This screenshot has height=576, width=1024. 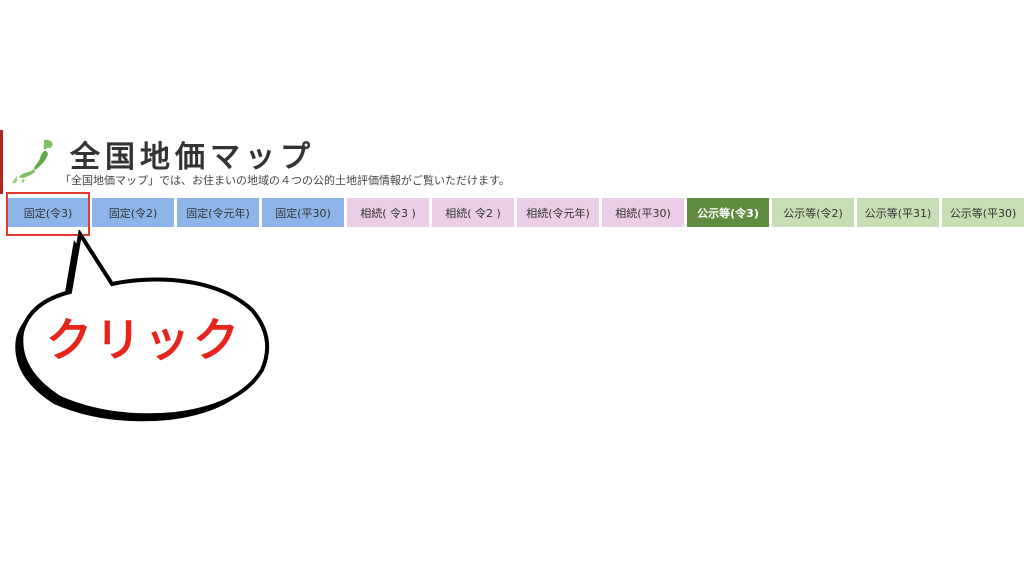 What do you see at coordinates (983, 212) in the screenshot?
I see `tab-public-h30: 公示等(平30)` at bounding box center [983, 212].